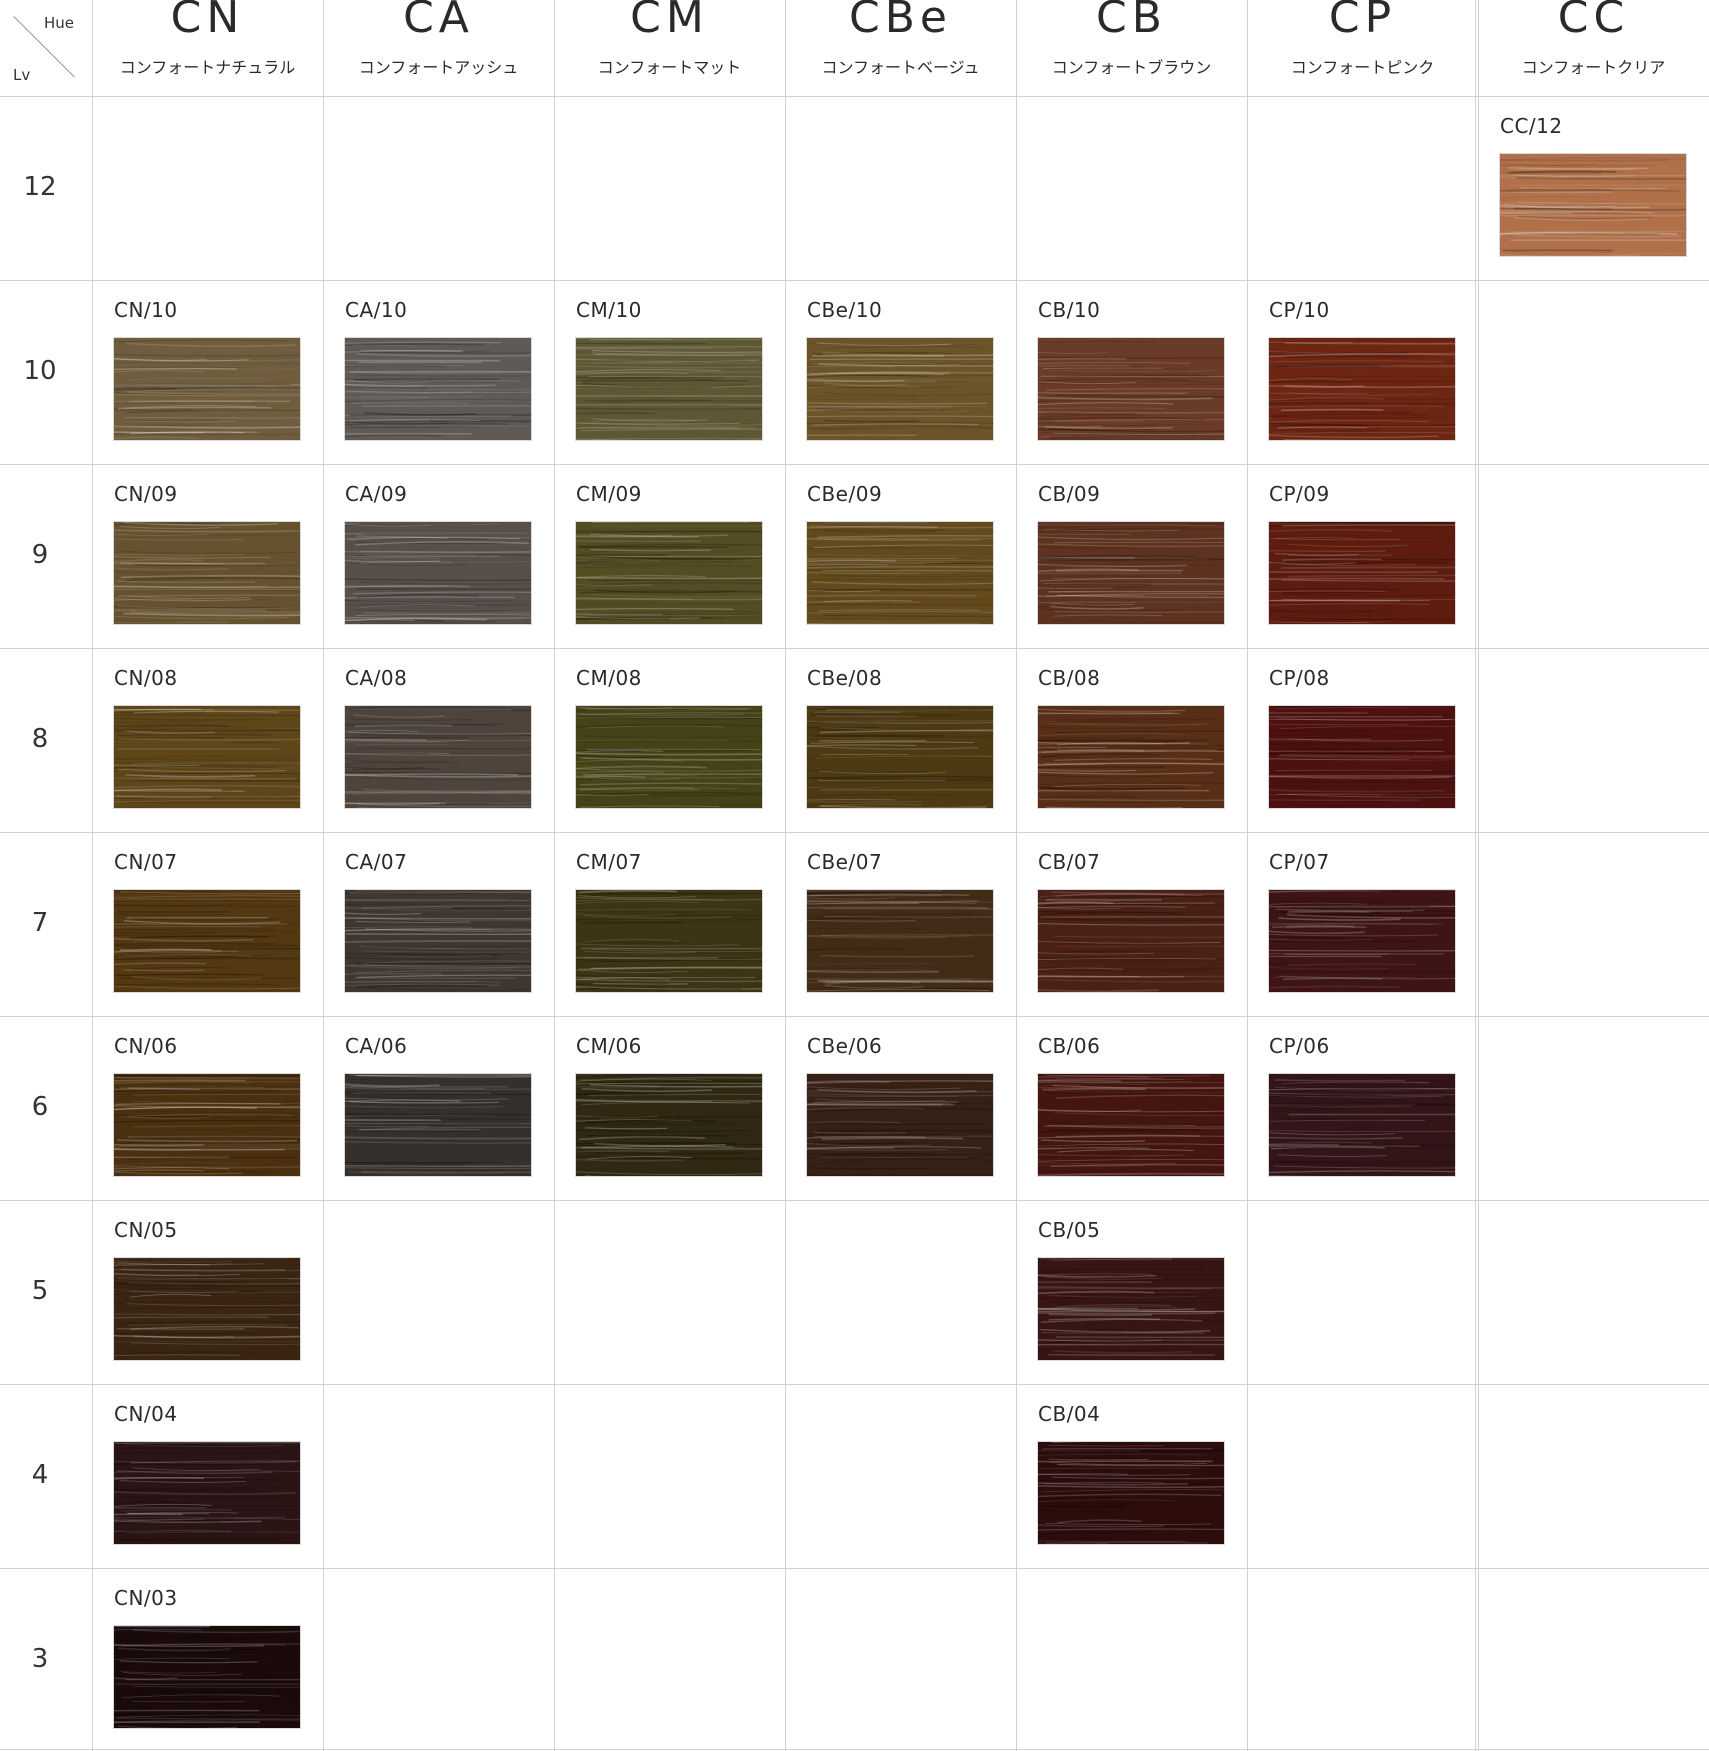 This screenshot has height=1751, width=1709. What do you see at coordinates (609, 862) in the screenshot?
I see `swatch-code: CM/07` at bounding box center [609, 862].